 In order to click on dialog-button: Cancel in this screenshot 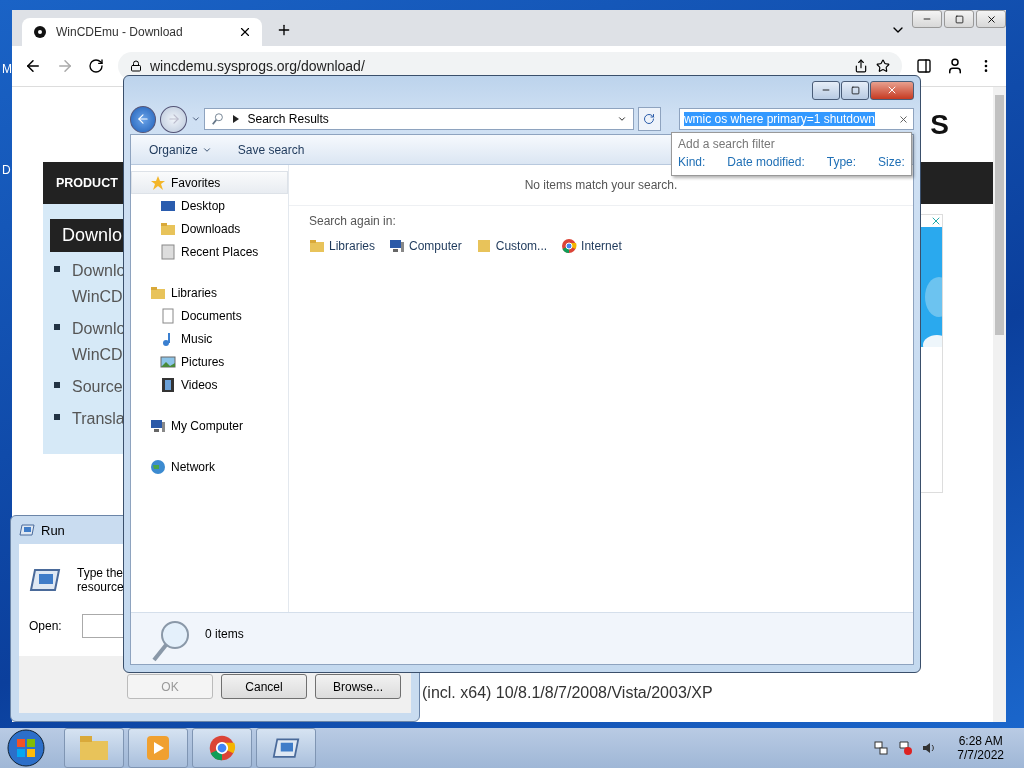, I will do `click(264, 686)`.